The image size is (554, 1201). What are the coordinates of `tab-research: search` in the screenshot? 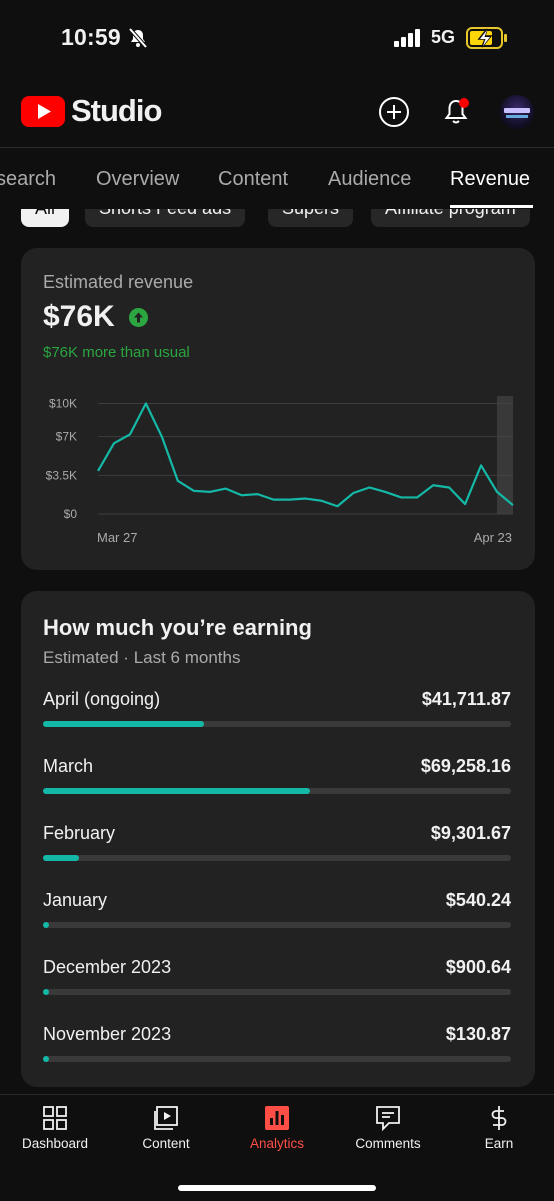 It's located at (28, 179).